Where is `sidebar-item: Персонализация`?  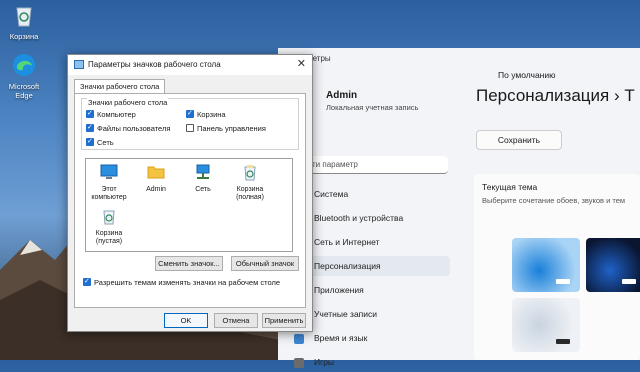 sidebar-item: Персонализация is located at coordinates (372, 266).